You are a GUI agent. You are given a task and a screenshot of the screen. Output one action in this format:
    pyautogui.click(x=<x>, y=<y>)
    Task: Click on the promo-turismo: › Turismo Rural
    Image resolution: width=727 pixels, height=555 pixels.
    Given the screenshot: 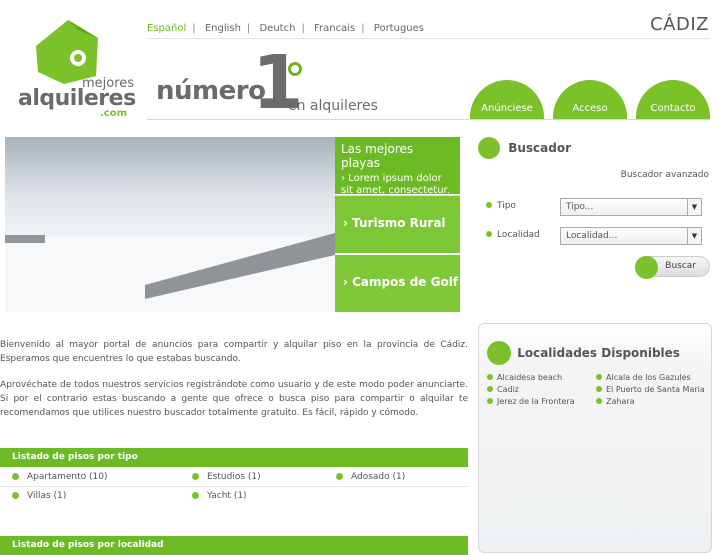 What is the action you would take?
    pyautogui.click(x=397, y=225)
    